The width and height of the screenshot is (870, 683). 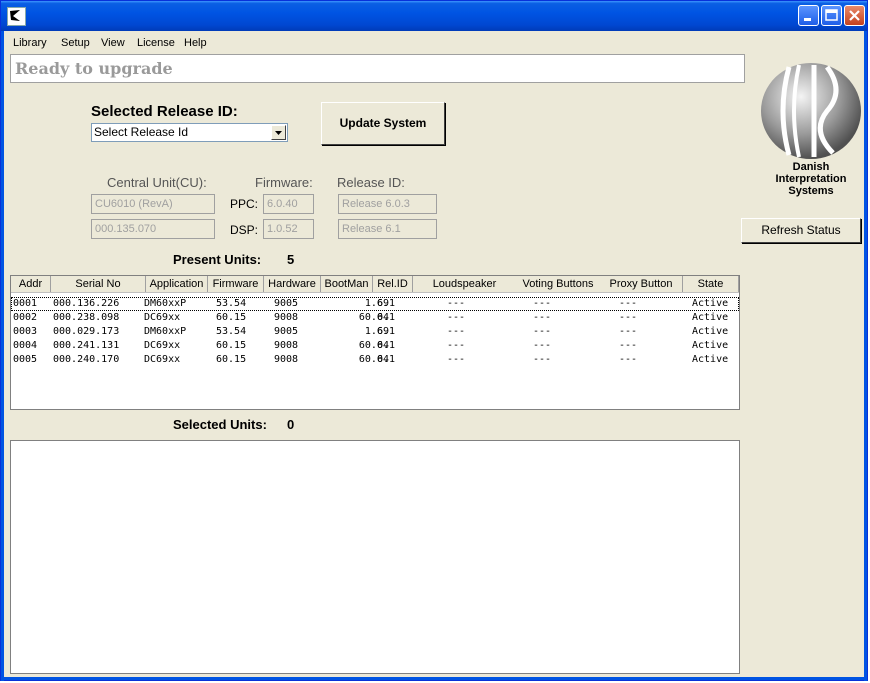 I want to click on central-unit-label: Central Unit(CU):, so click(x=157, y=182).